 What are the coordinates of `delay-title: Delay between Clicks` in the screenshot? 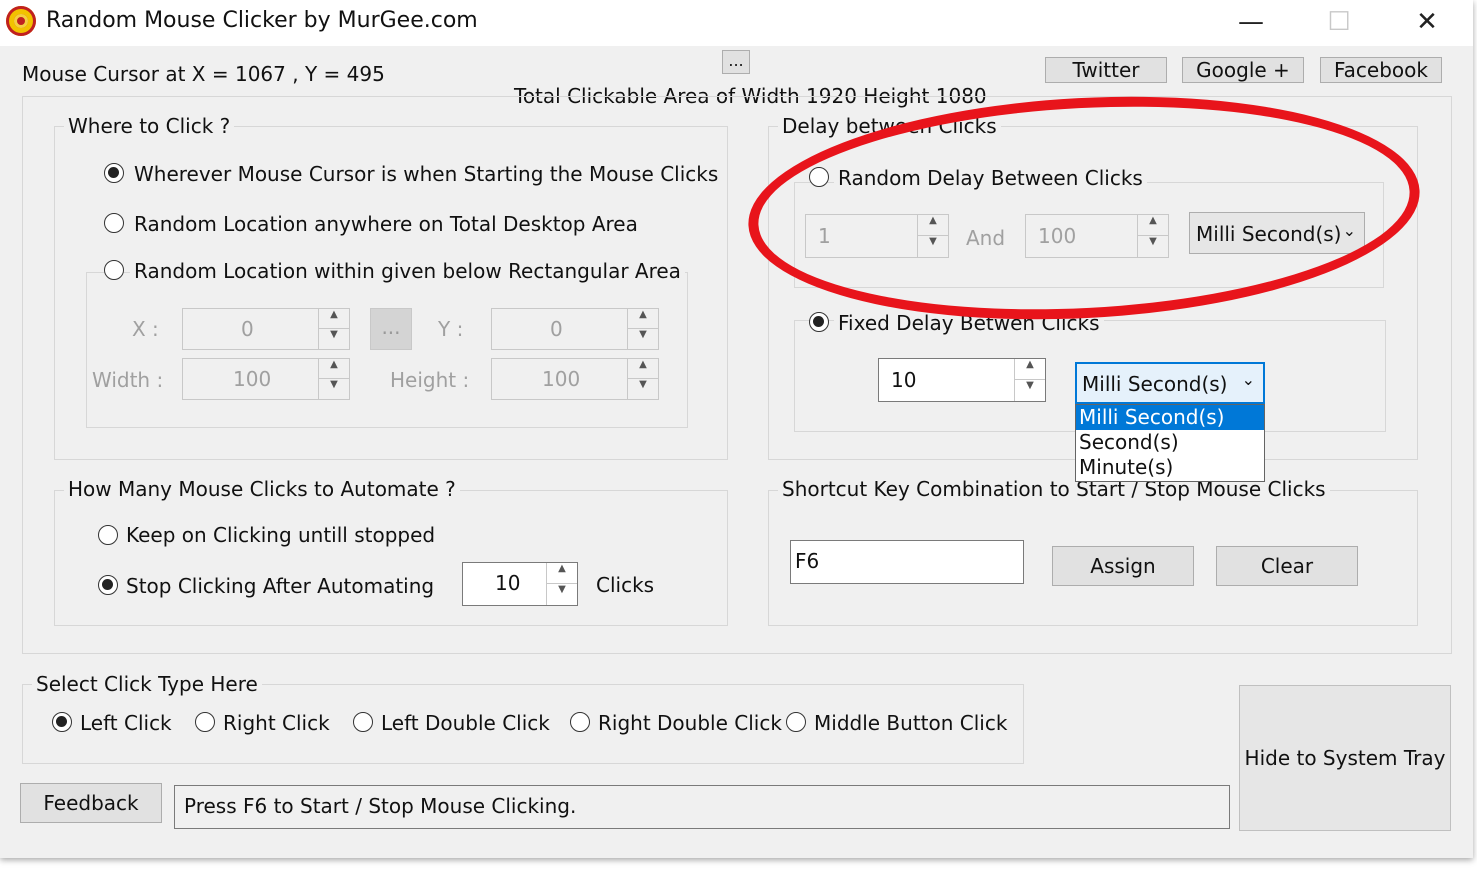 It's located at (889, 126).